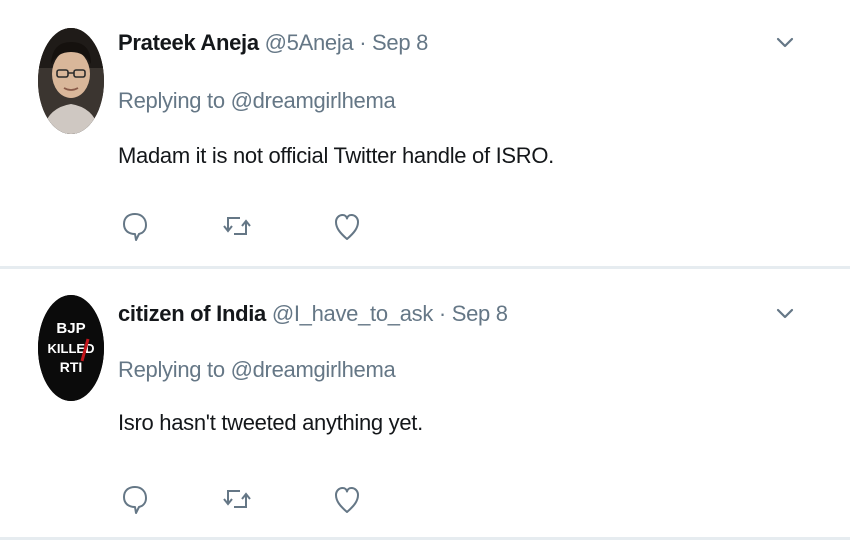 The height and width of the screenshot is (550, 850). Describe the element at coordinates (70, 328) in the screenshot. I see `avatar-logo-text: BJP` at that location.